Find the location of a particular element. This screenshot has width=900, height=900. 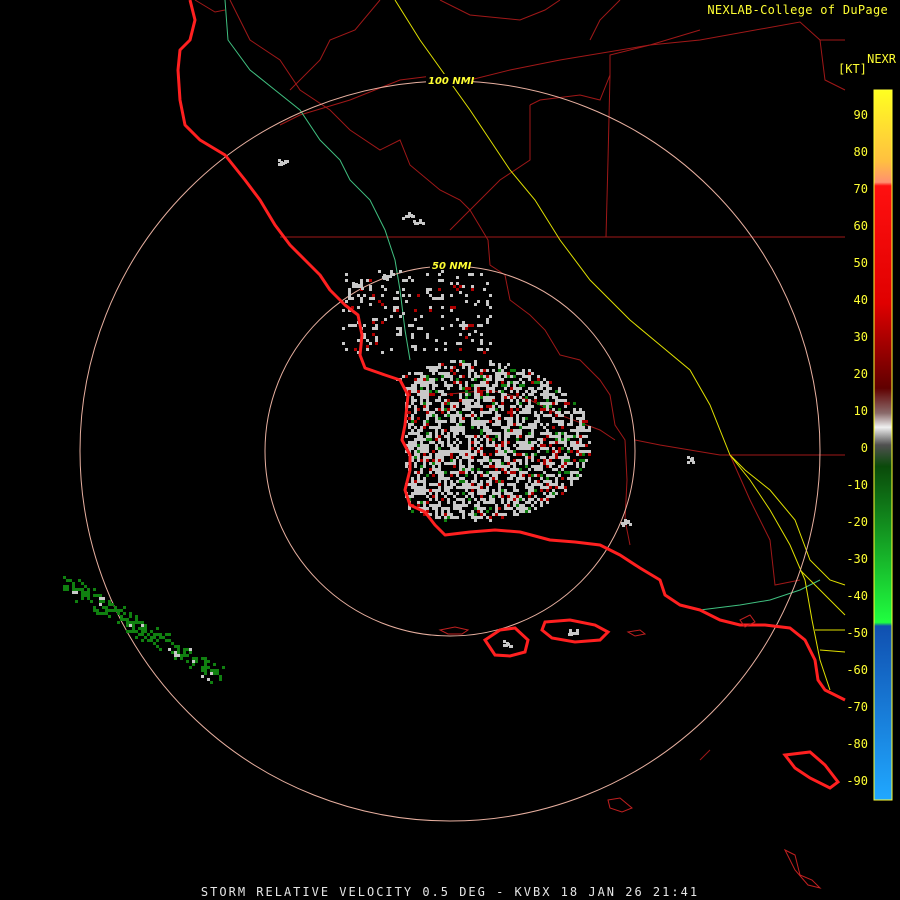

scale-tick-label: -10 is located at coordinates (857, 485).